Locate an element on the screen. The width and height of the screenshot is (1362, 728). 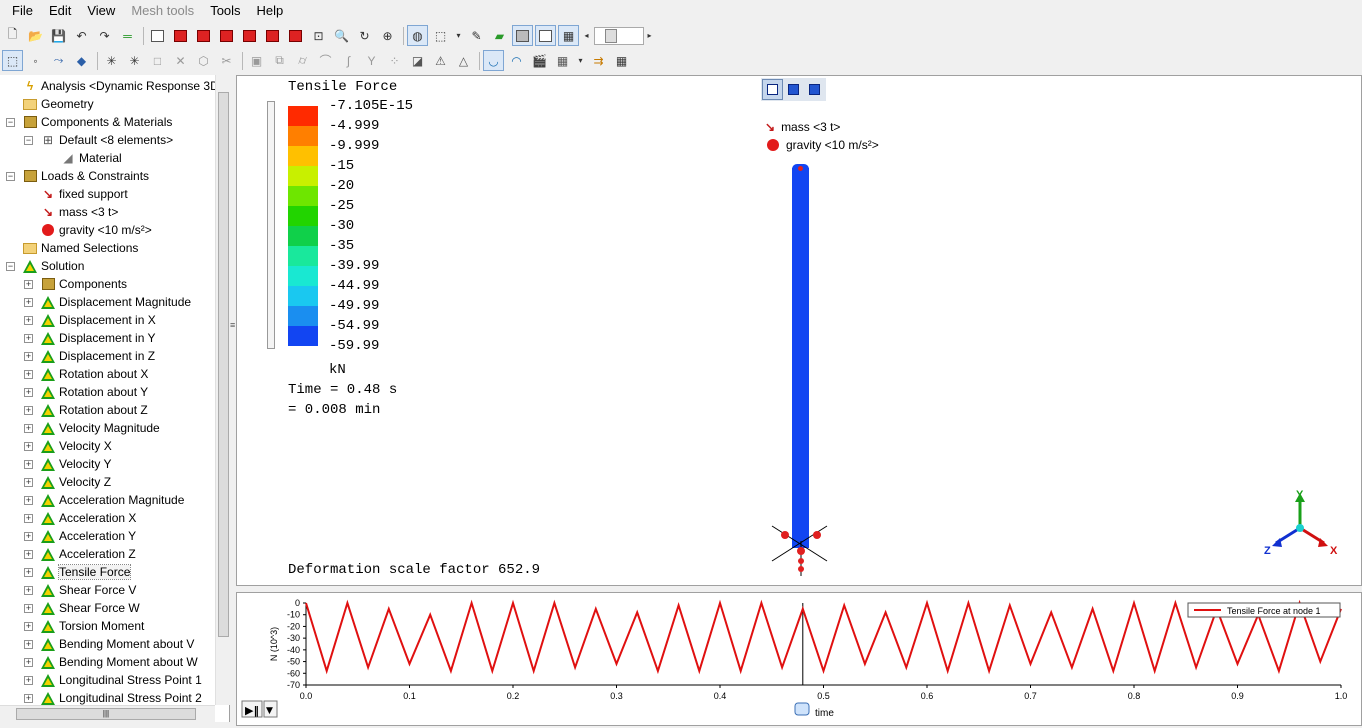
tree-item: Components & Materials is located at coordinates (97, 122).